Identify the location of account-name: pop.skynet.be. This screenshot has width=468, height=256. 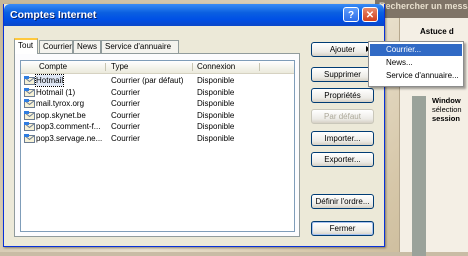
(61, 115).